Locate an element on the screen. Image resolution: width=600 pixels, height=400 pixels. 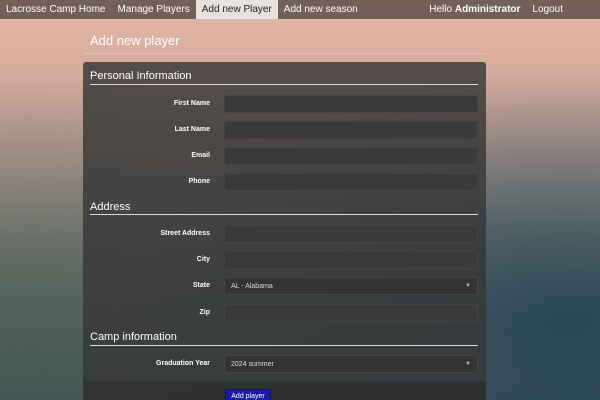
nav-add-season-link: Add new season is located at coordinates (321, 9).